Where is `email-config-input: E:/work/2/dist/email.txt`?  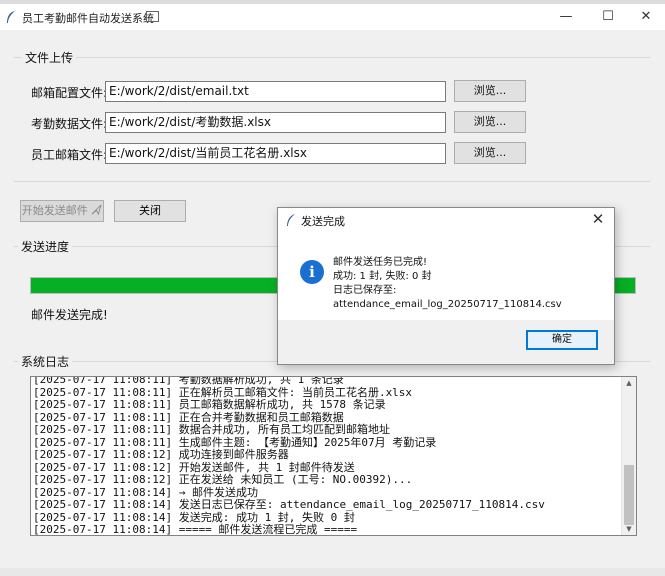 email-config-input: E:/work/2/dist/email.txt is located at coordinates (275, 91).